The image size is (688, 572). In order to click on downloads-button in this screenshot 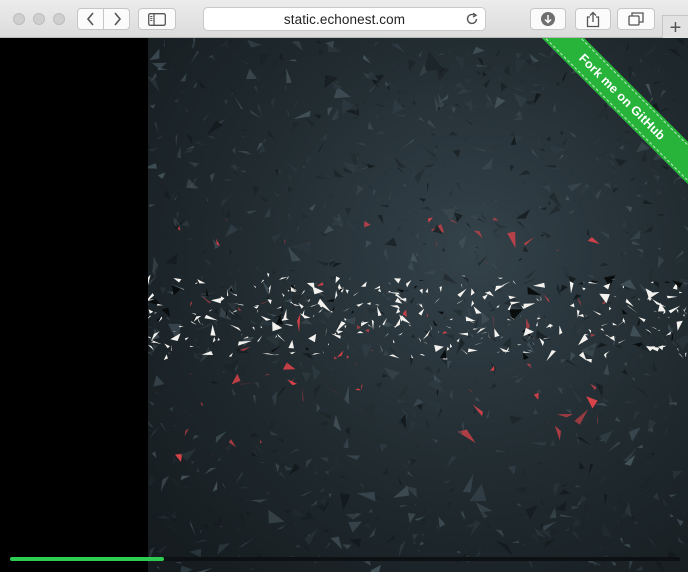, I will do `click(548, 19)`.